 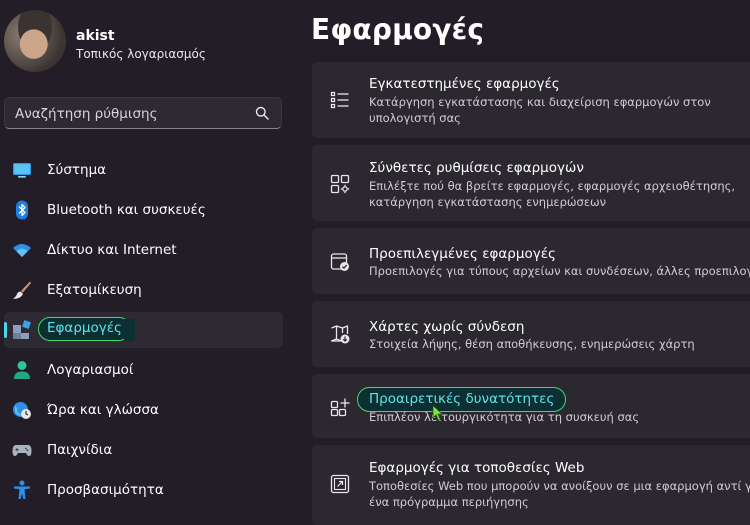 What do you see at coordinates (477, 468) in the screenshot?
I see `card-title: Εφαρμογές για τοποθεσίες Web` at bounding box center [477, 468].